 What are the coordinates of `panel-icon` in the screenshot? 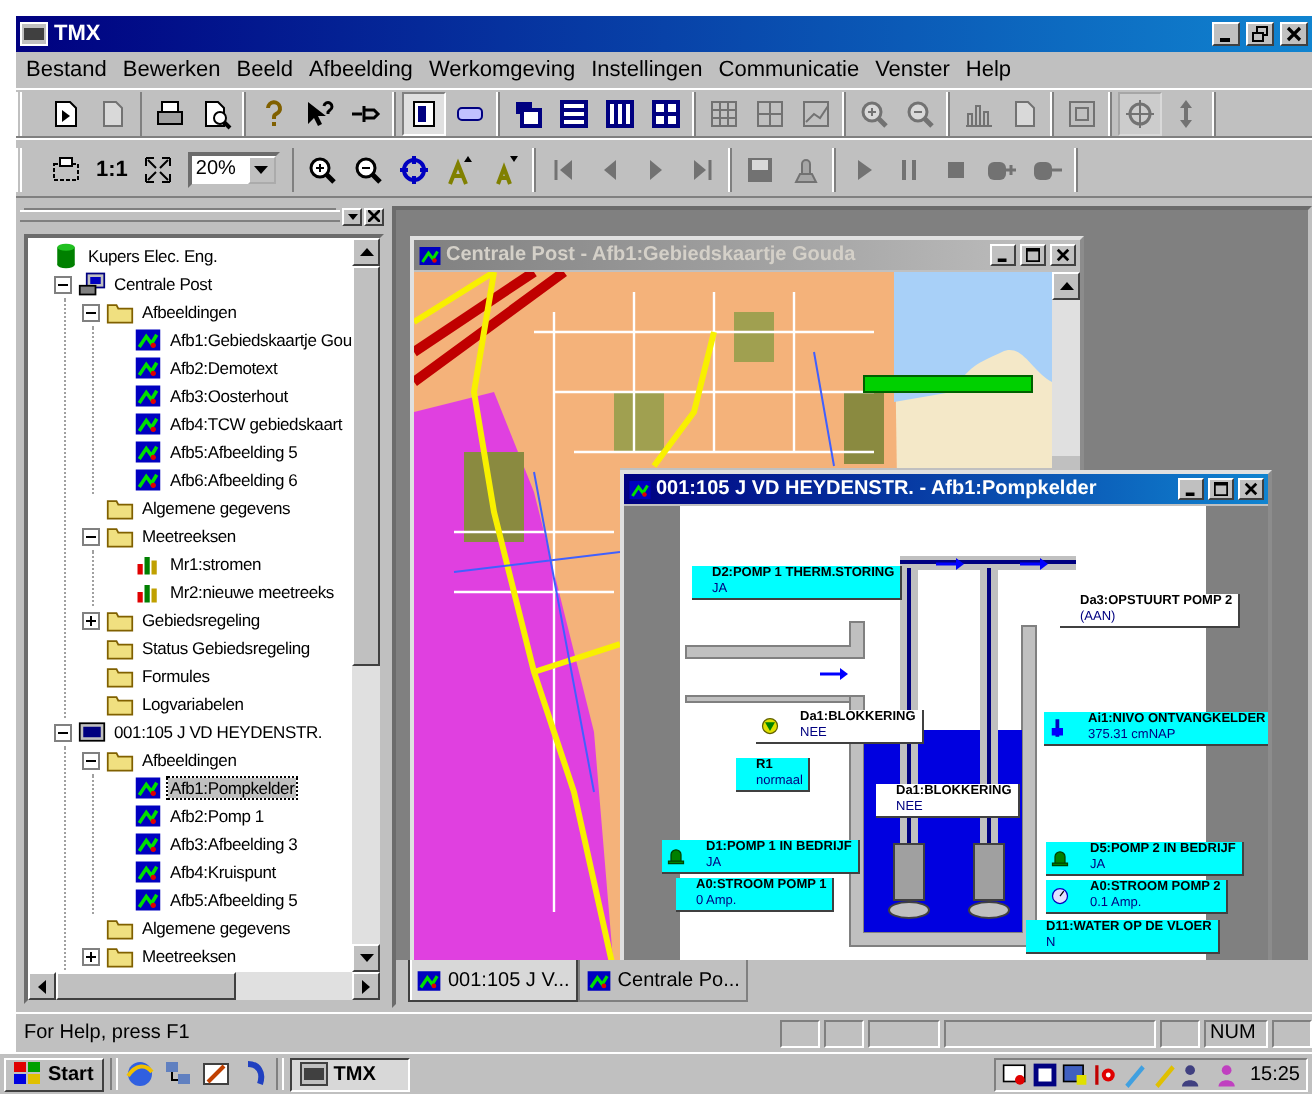 It's located at (424, 114).